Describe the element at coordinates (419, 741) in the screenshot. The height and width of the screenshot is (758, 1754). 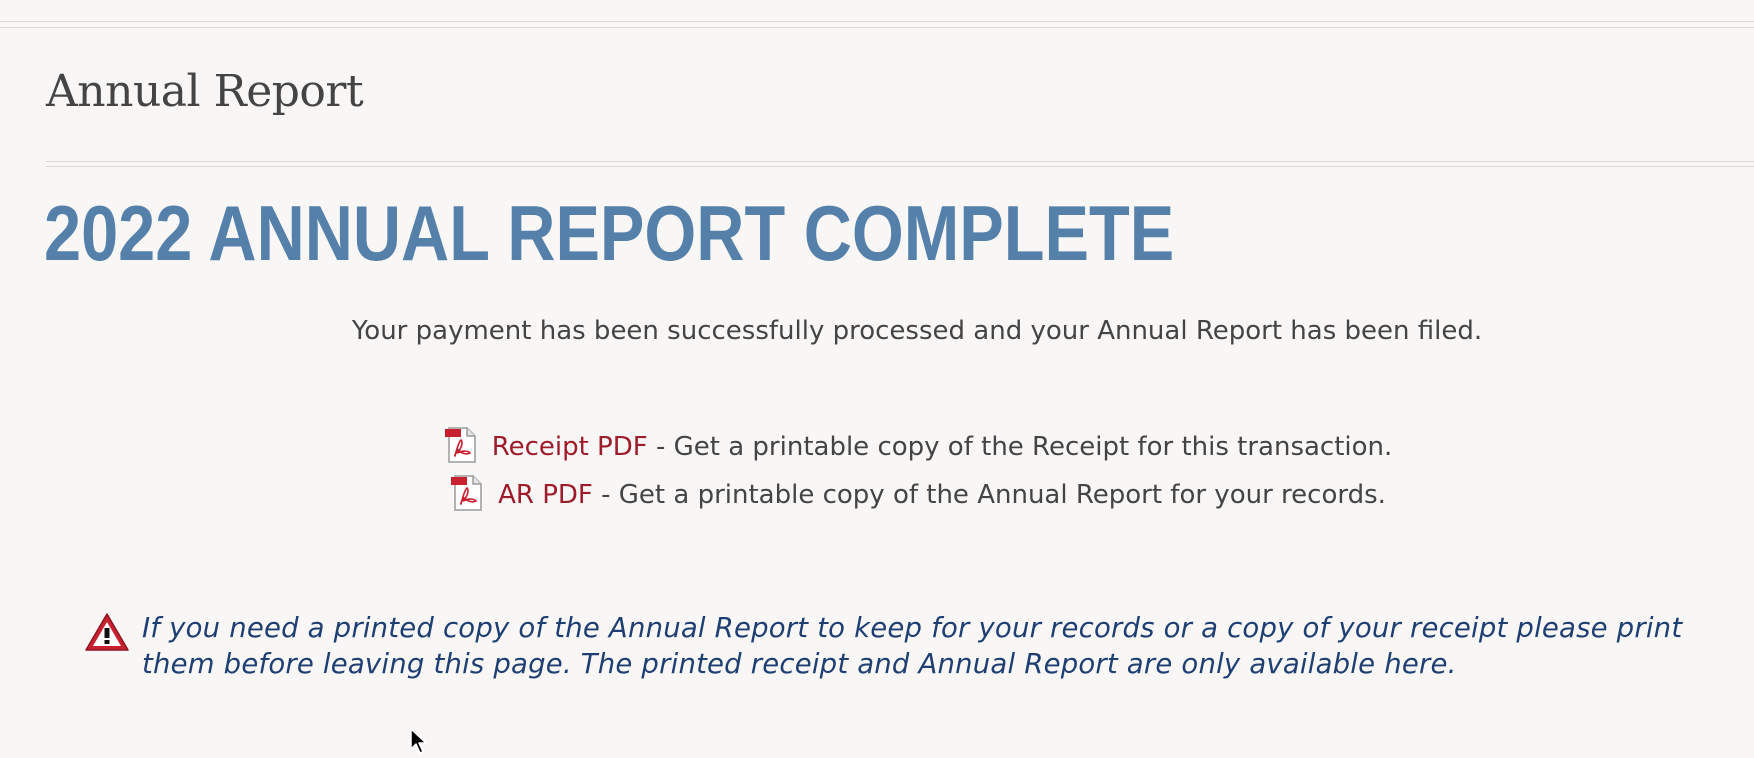
I see `mouse-cursor-icon` at that location.